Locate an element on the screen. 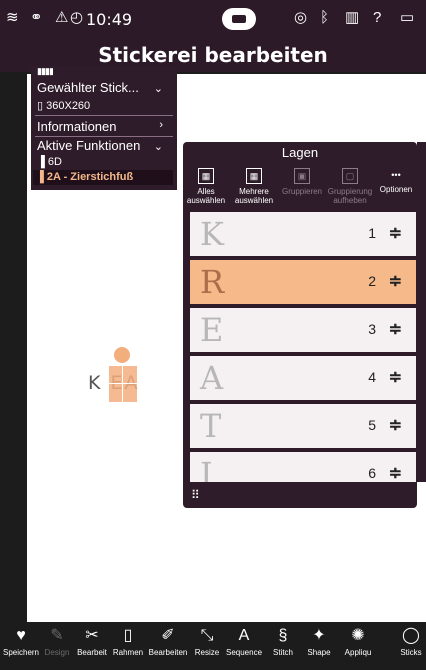  layer-item: I 6 ≑ is located at coordinates (303, 467).